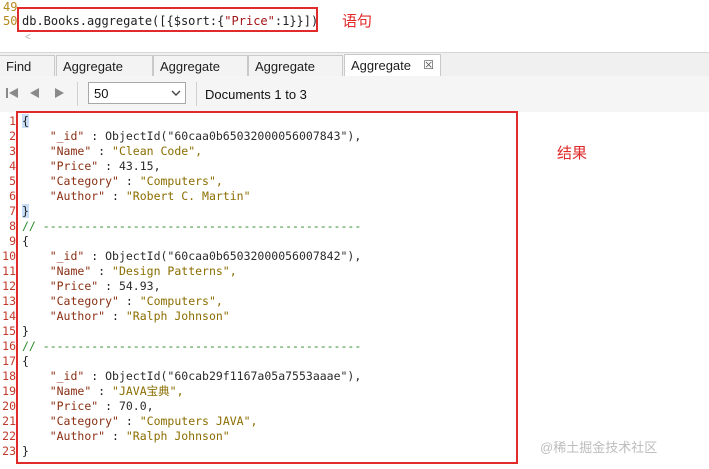  I want to click on line-number: 1, so click(12, 121).